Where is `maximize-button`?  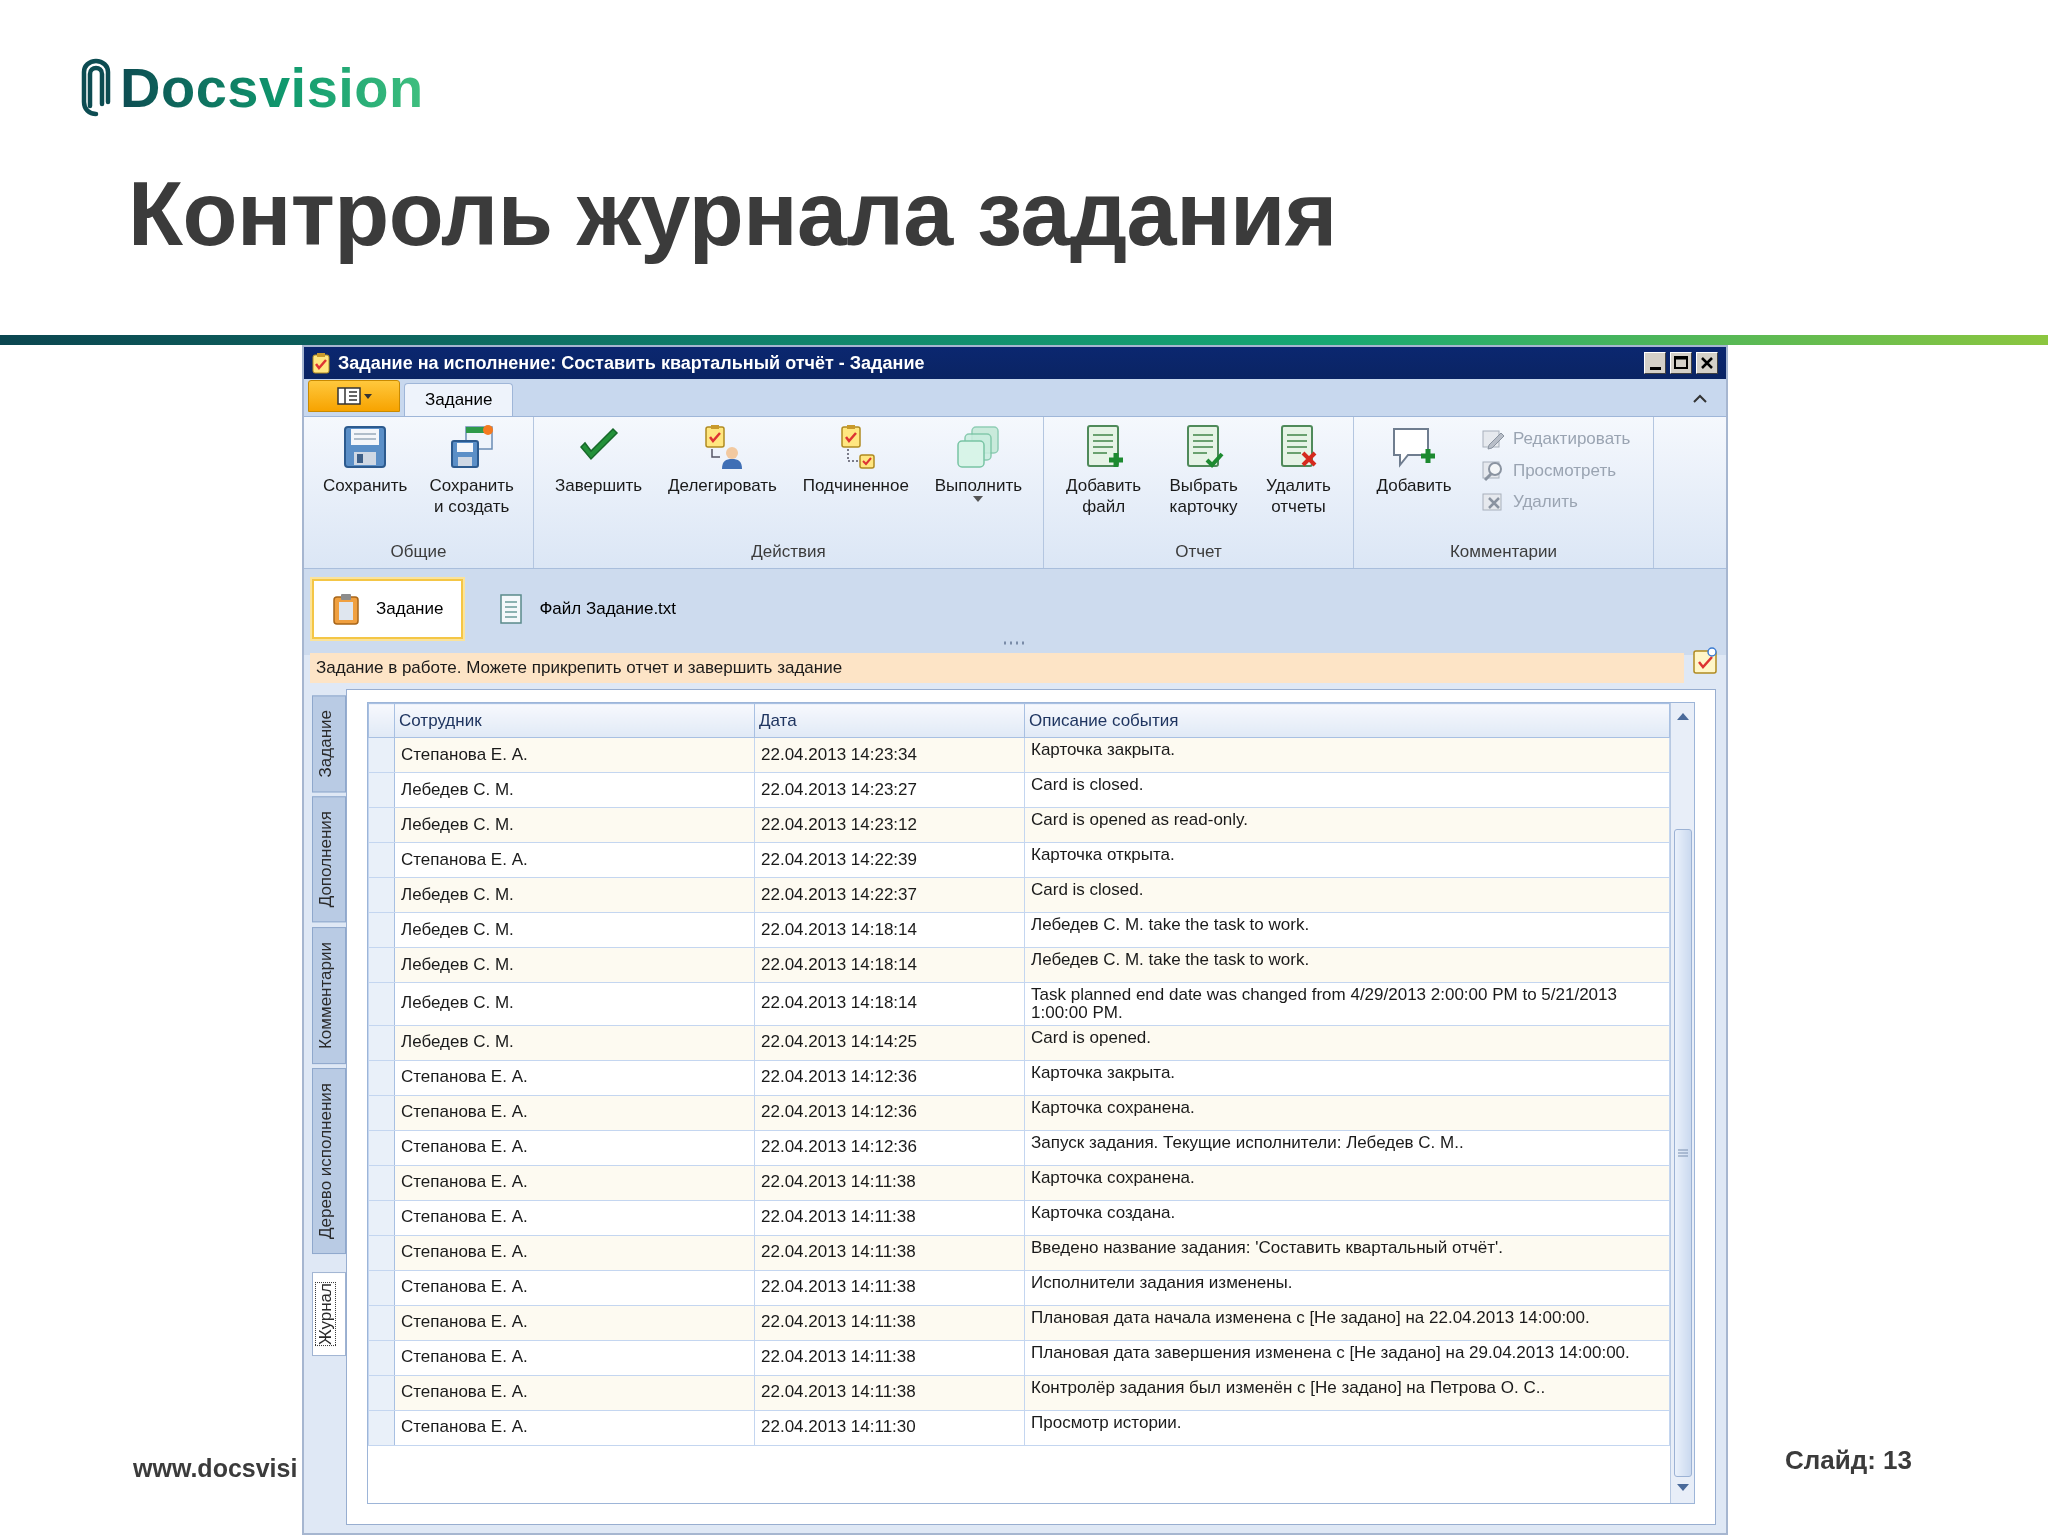 maximize-button is located at coordinates (1681, 363).